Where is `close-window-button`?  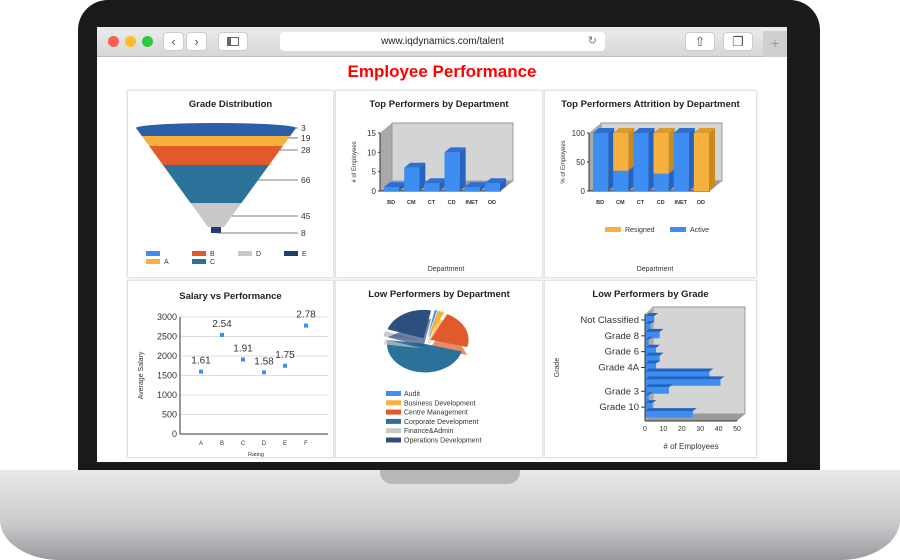 close-window-button is located at coordinates (113, 41).